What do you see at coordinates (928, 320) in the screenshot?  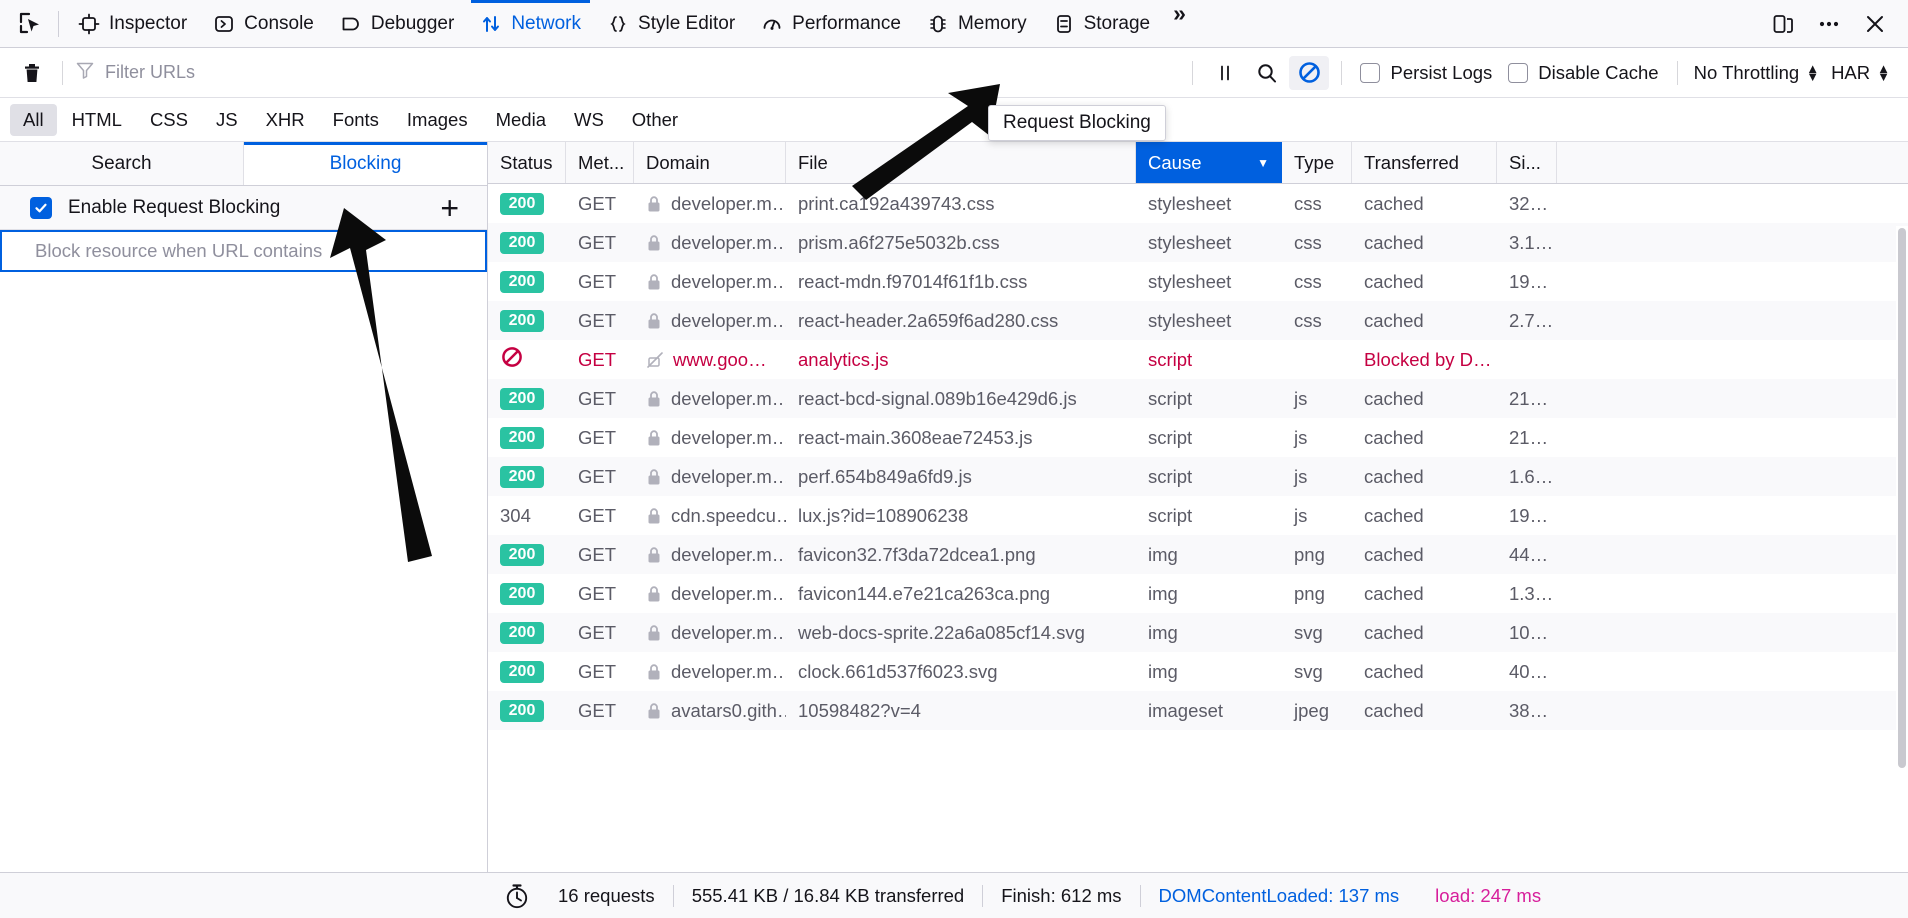 I see `file-text: react-header.2a659f6ad280.css` at bounding box center [928, 320].